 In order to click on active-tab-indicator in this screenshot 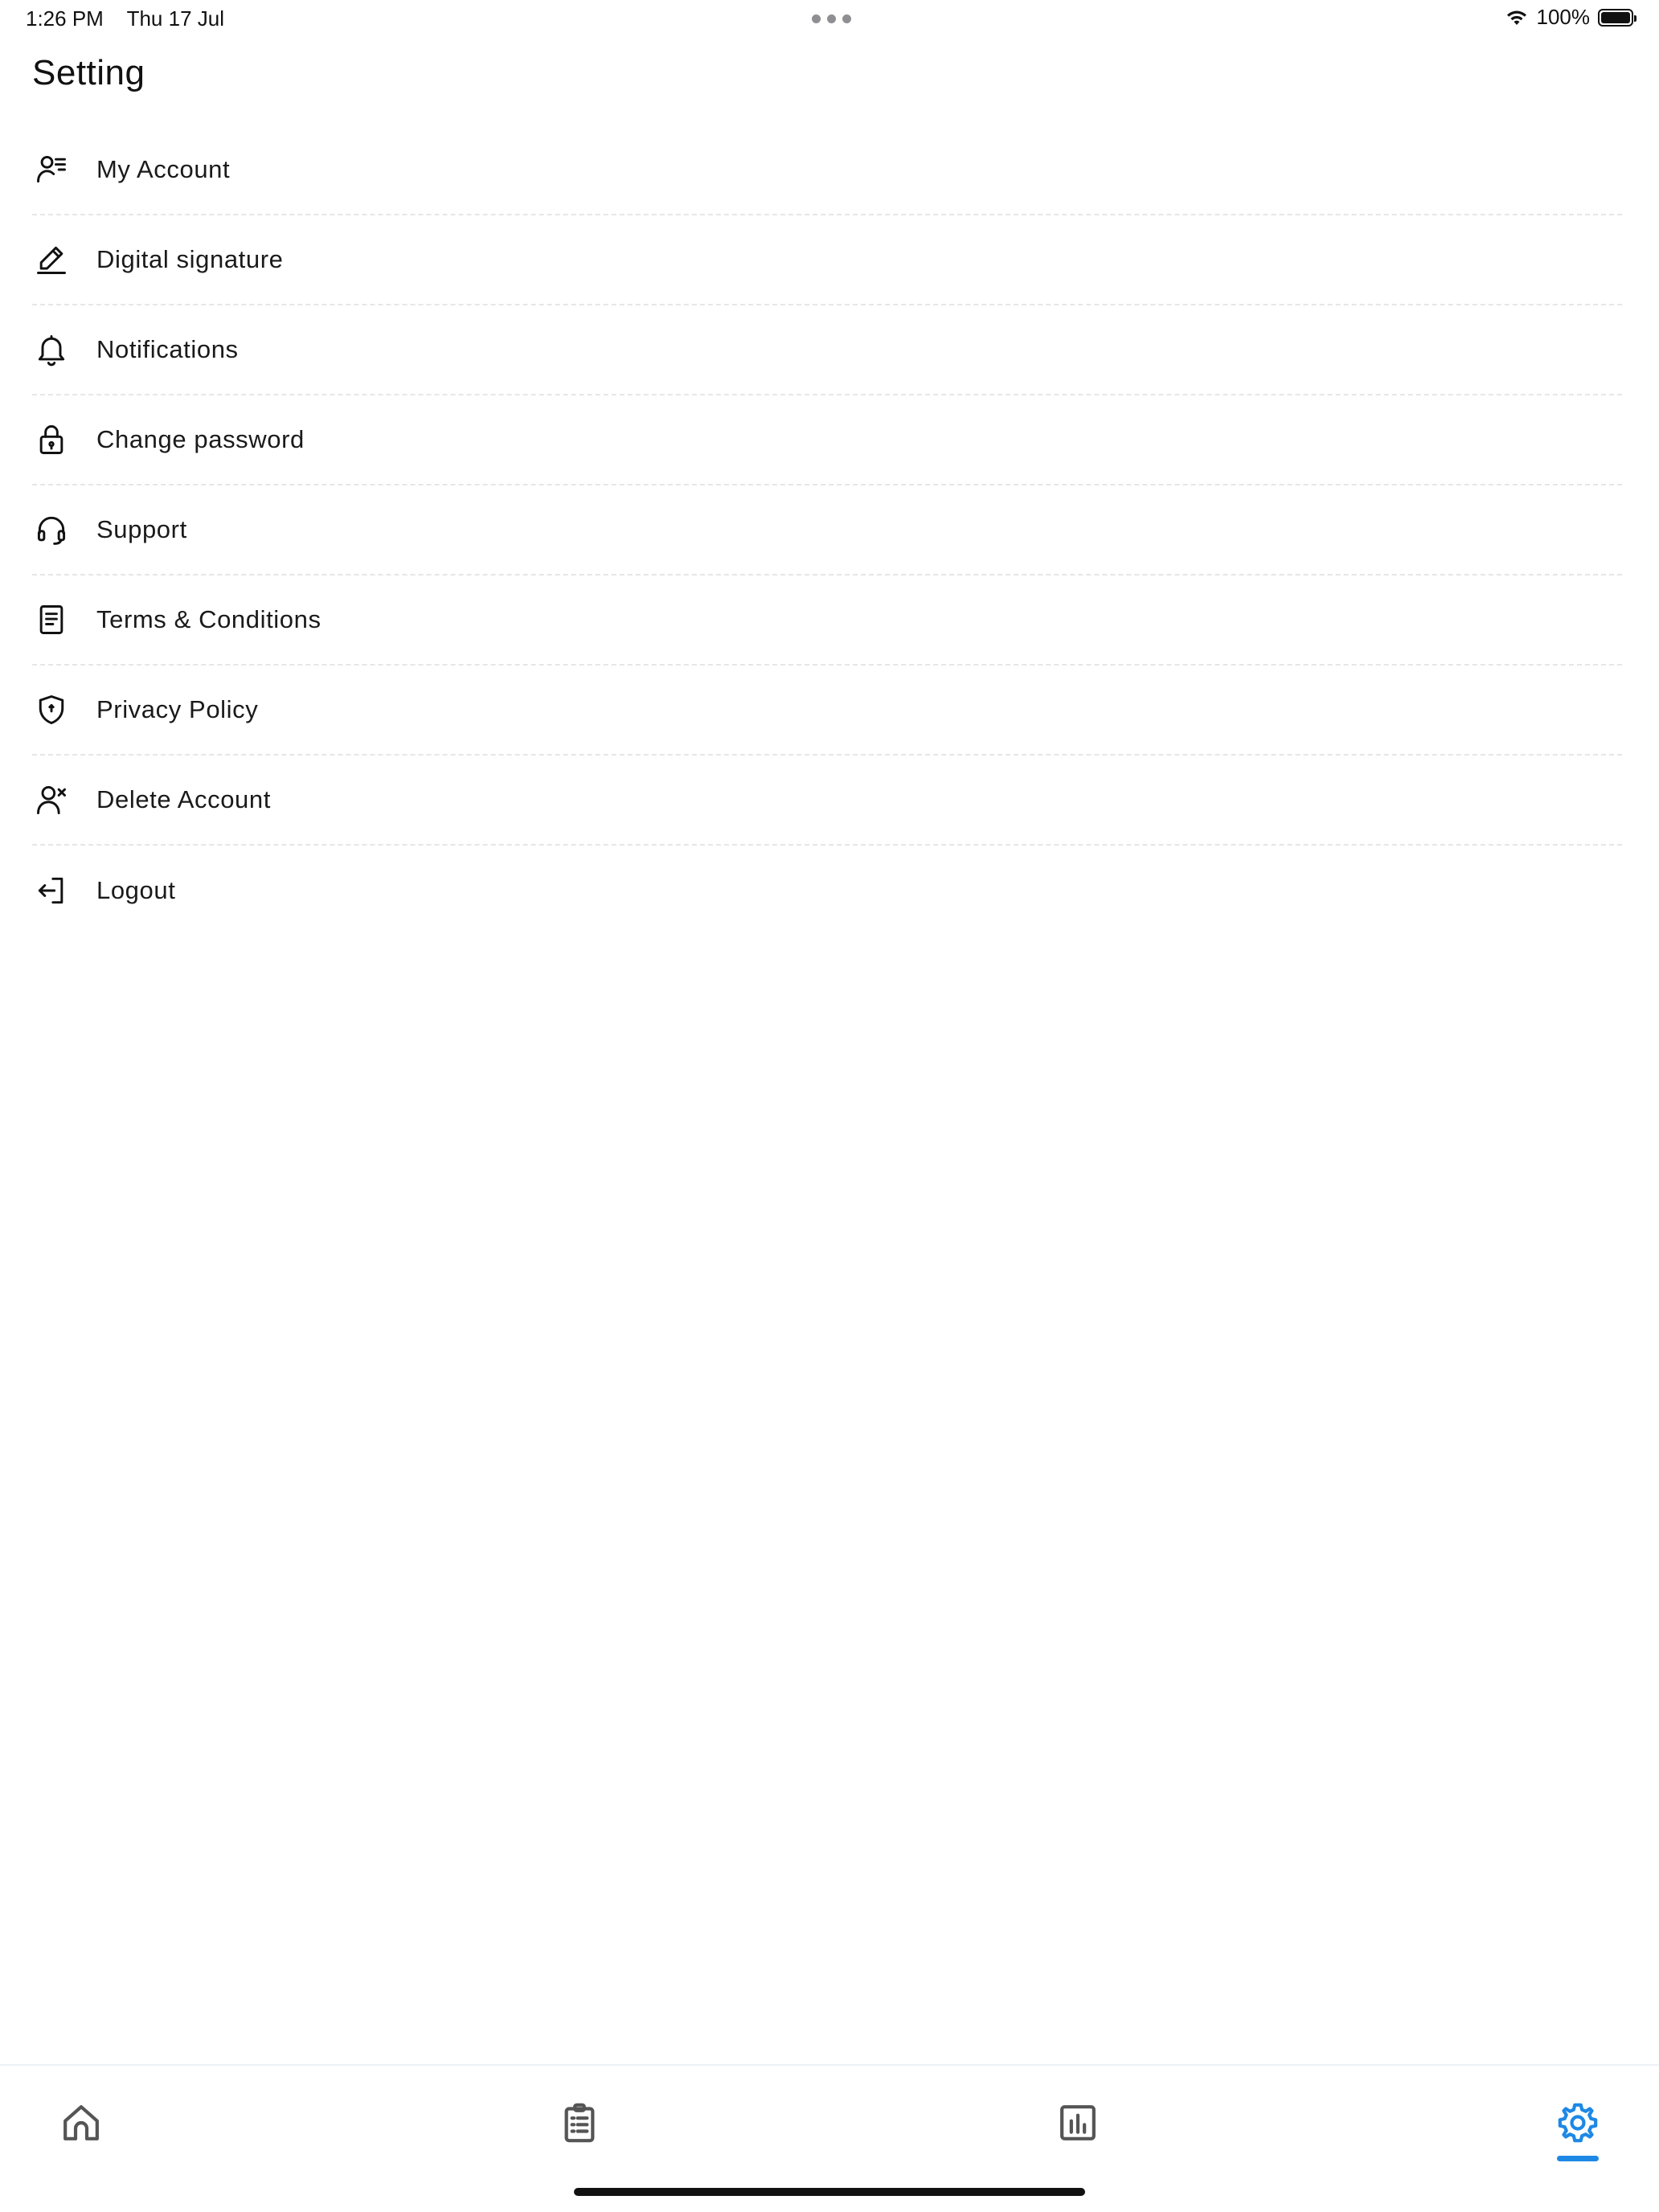, I will do `click(1578, 2158)`.